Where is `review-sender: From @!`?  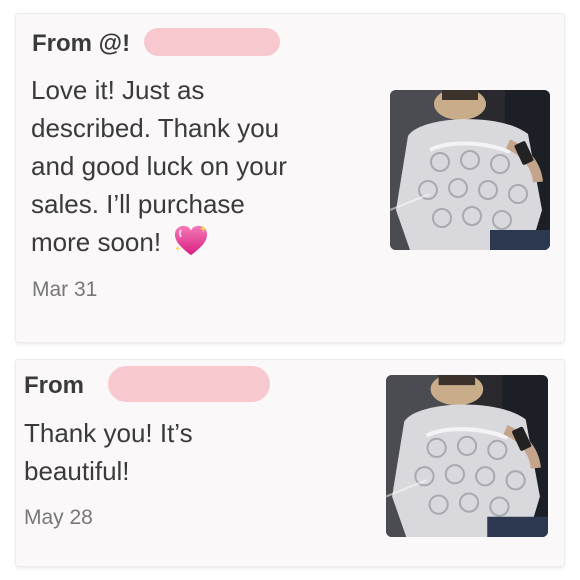 review-sender: From @! is located at coordinates (81, 44).